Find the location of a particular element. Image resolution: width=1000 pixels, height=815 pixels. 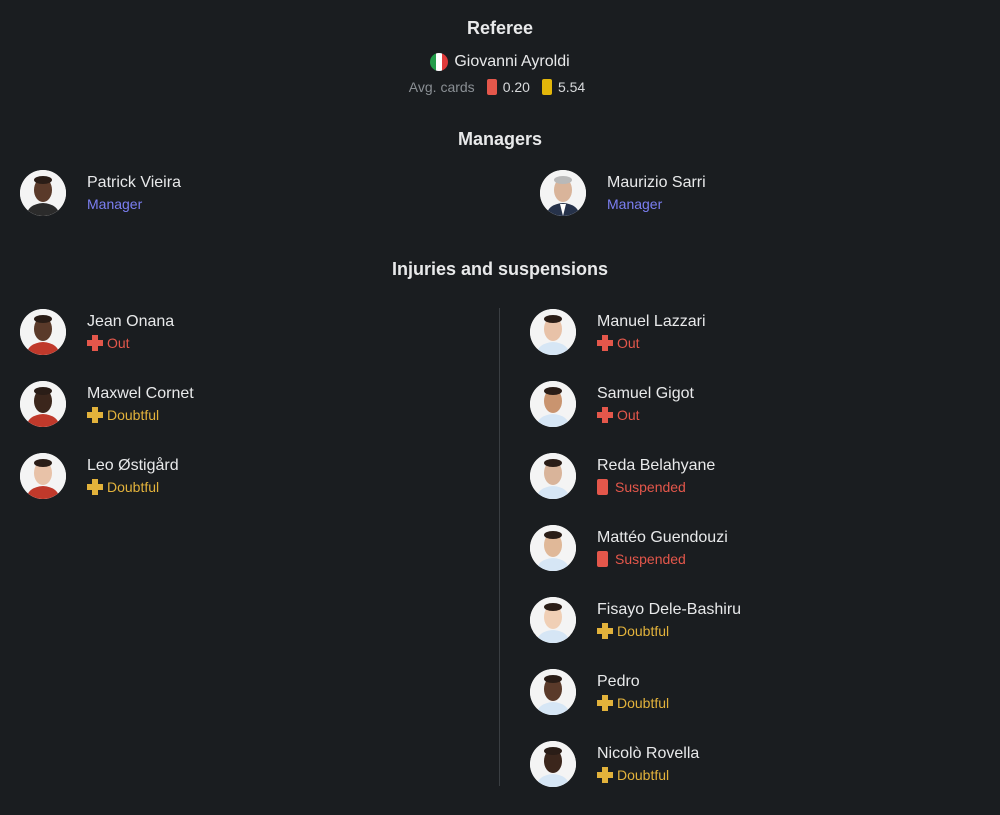

manager-name: Maurizio Sarri is located at coordinates (656, 182).